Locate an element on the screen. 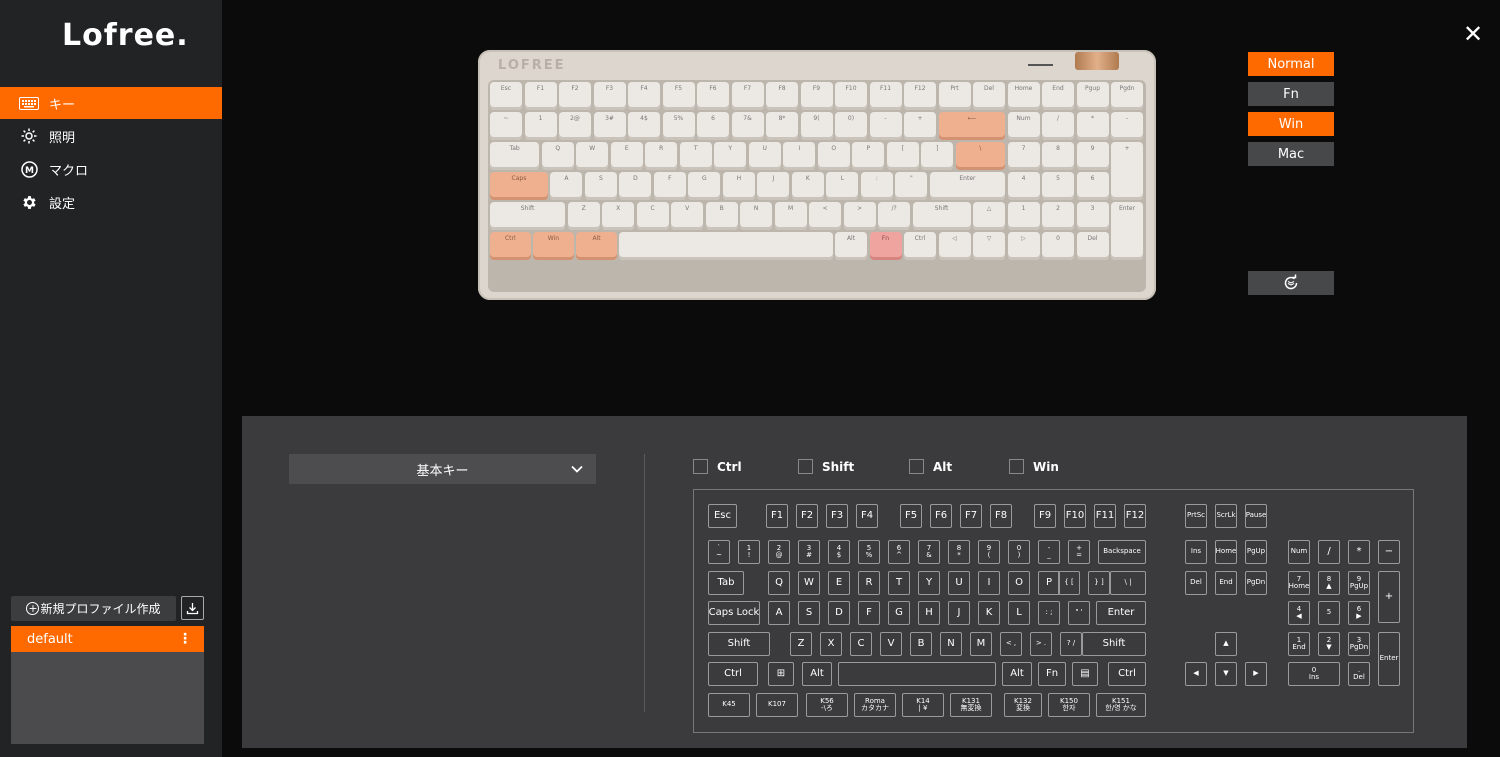 The image size is (1500, 757). virtual-key: J is located at coordinates (959, 613).